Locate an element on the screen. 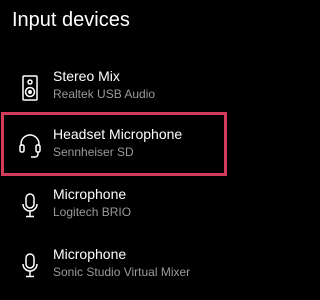  device-microphone-sonic-studio: Microphone Sonic Studio Virtual Mixer is located at coordinates (119, 271).